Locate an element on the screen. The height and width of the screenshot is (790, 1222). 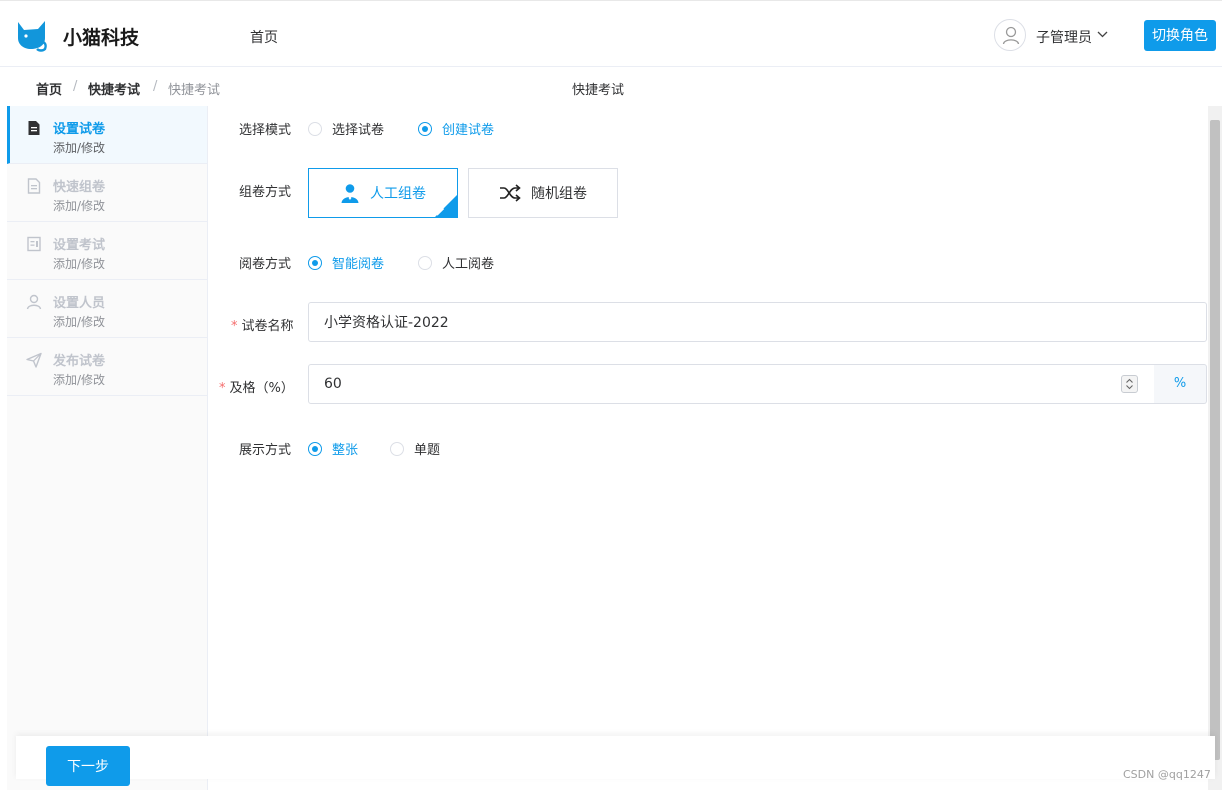
send-icon is located at coordinates (34, 360).